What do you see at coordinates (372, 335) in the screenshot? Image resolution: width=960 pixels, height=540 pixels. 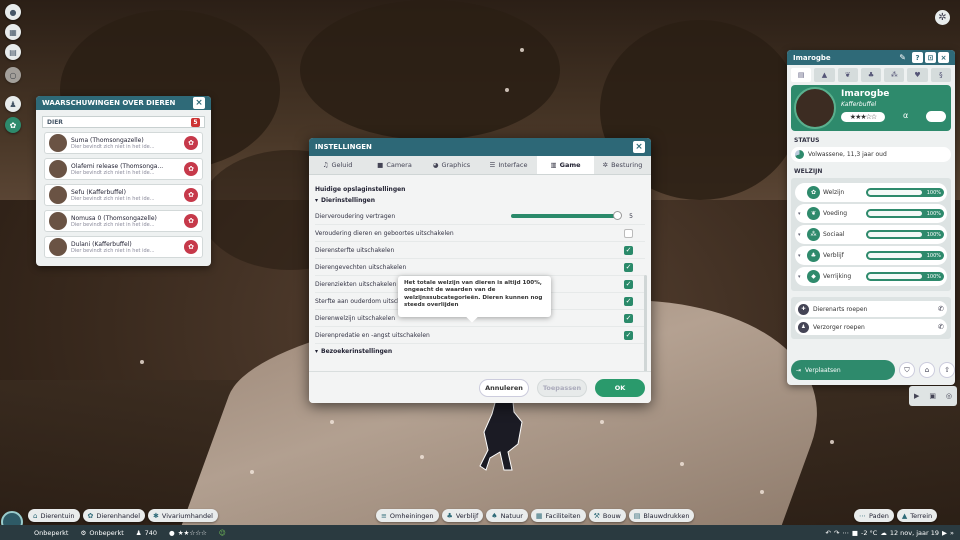 I see `setting-label: Dierenpredatie en -angst uitschakelen` at bounding box center [372, 335].